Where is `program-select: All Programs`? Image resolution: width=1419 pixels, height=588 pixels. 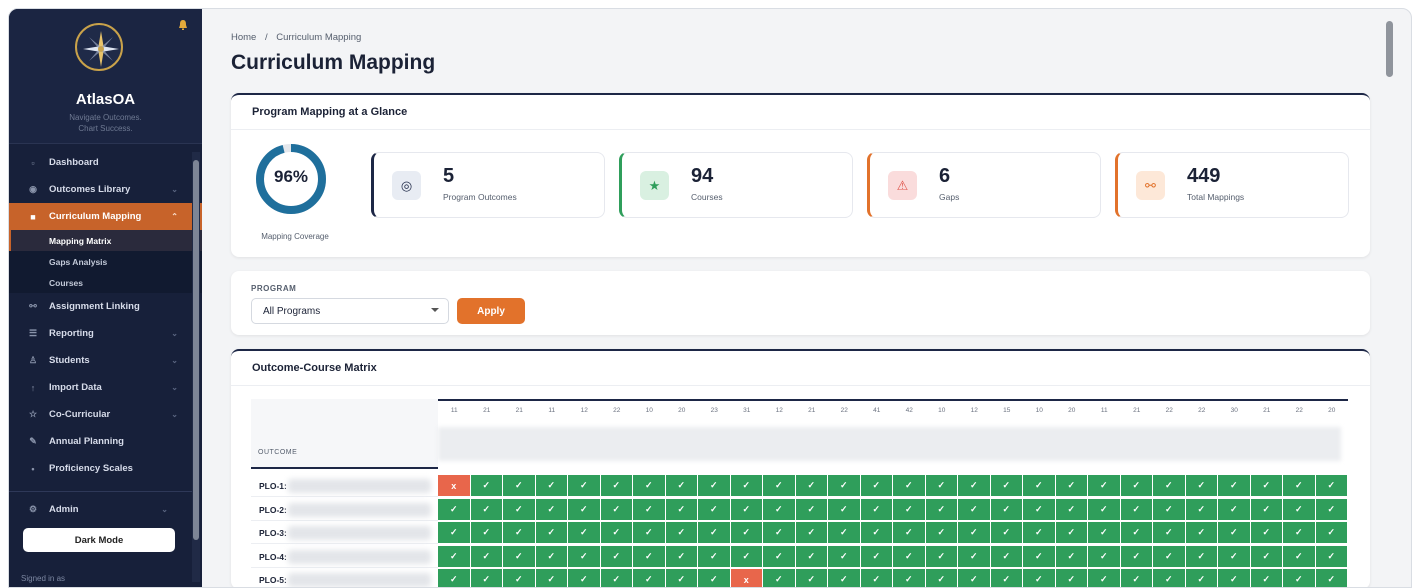
program-select: All Programs is located at coordinates (350, 311).